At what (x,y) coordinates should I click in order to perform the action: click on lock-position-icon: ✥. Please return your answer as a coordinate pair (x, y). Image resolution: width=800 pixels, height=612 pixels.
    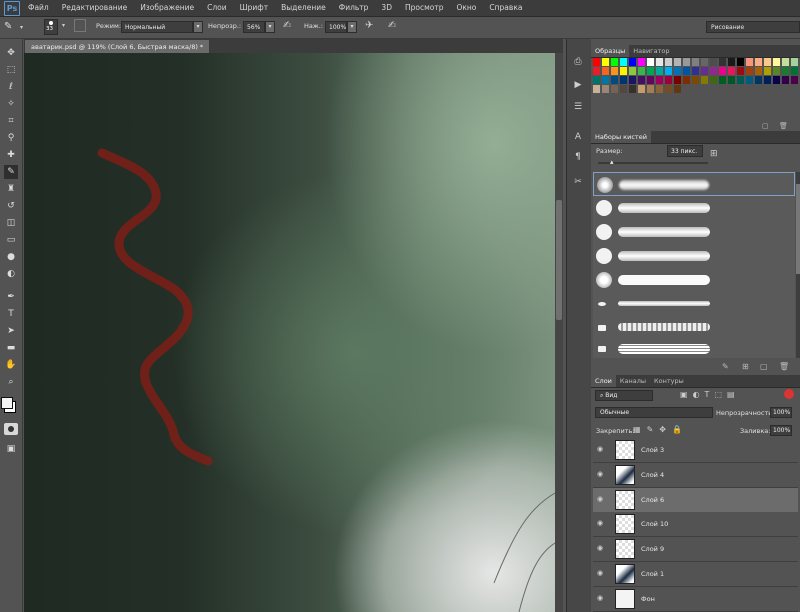
    Looking at the image, I should click on (665, 429).